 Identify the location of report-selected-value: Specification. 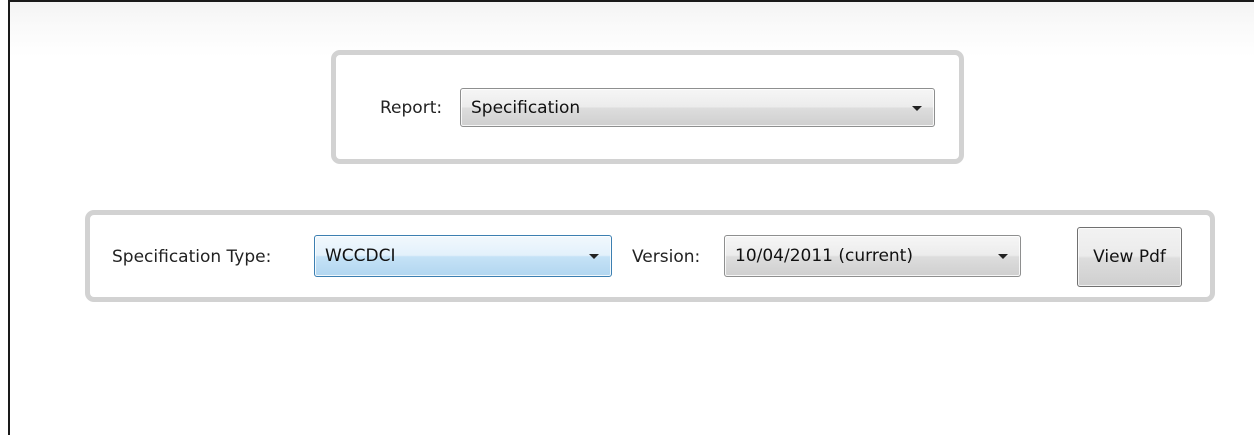
(526, 107).